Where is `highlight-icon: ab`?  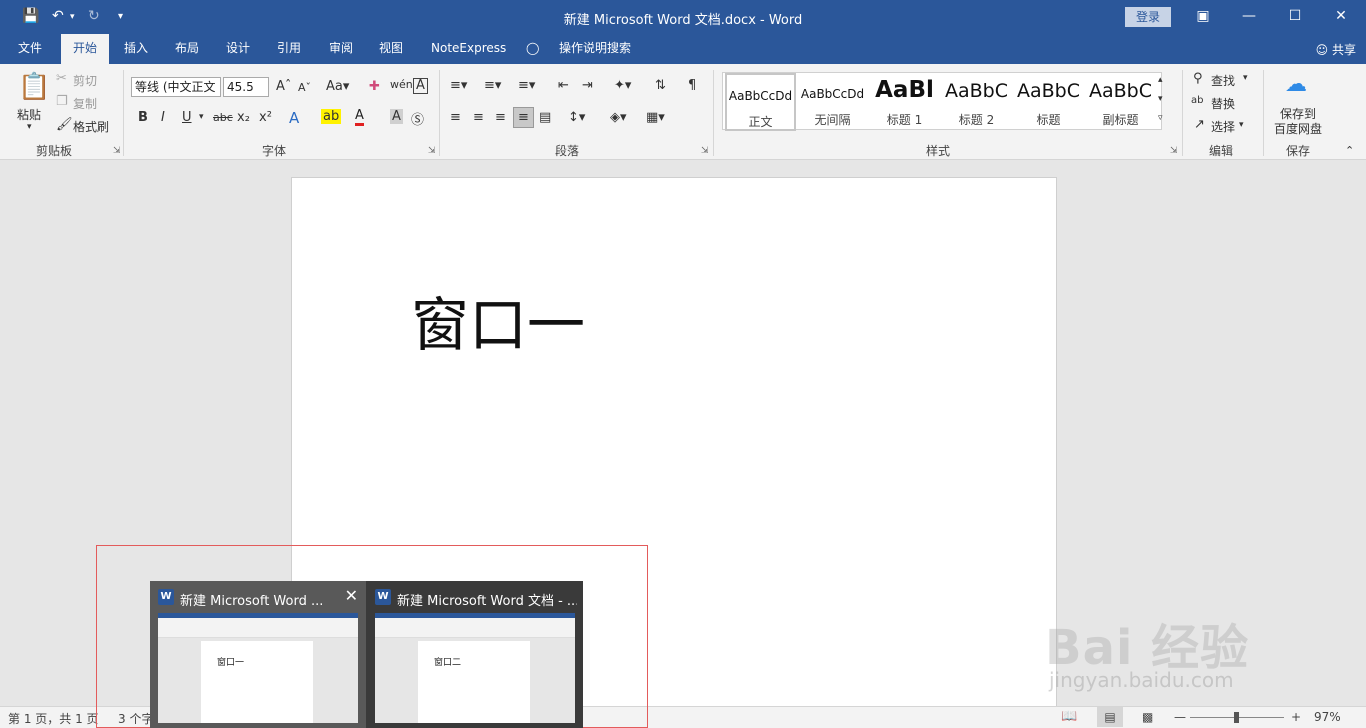 highlight-icon: ab is located at coordinates (331, 116).